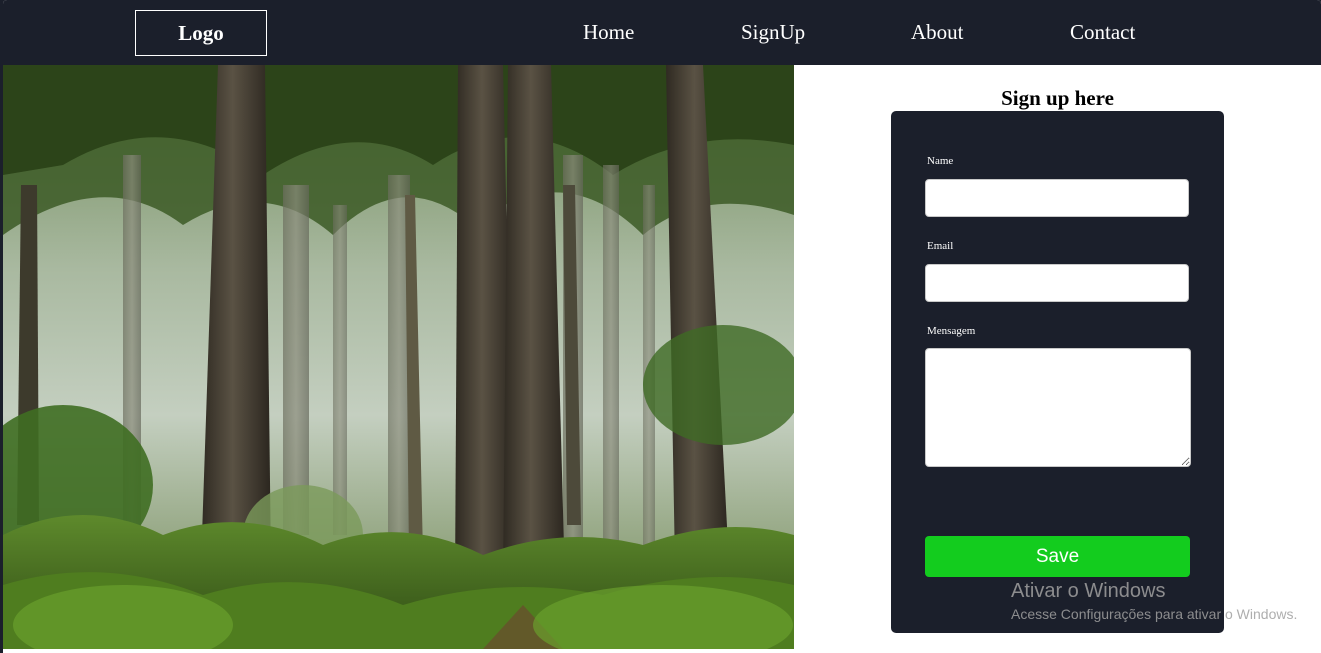  What do you see at coordinates (940, 161) in the screenshot?
I see `name-label: Name` at bounding box center [940, 161].